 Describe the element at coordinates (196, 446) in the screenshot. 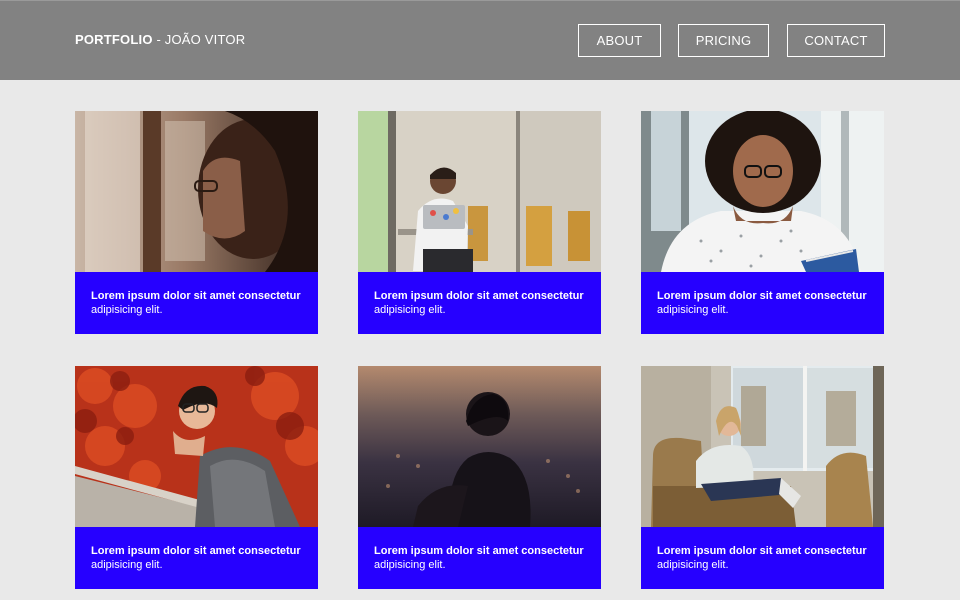

I see `woman-autumn-leaves-photo` at that location.